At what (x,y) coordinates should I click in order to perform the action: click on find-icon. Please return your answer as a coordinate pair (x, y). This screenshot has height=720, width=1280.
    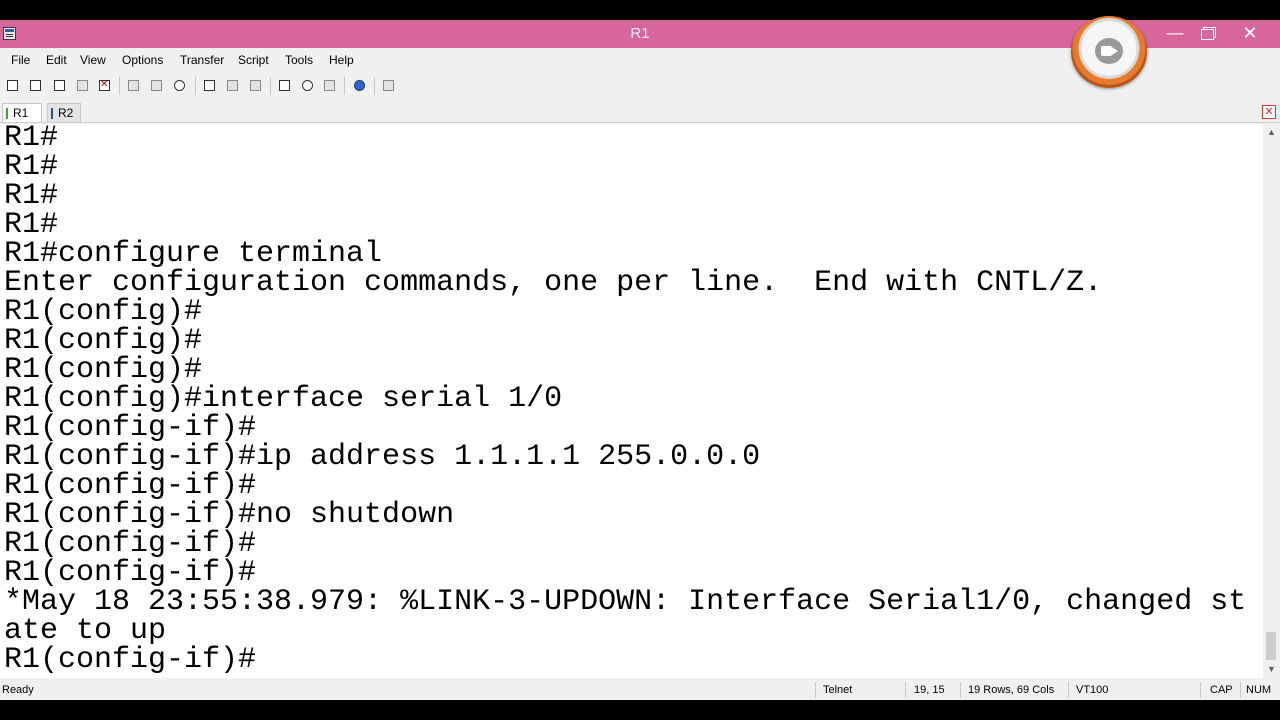
    Looking at the image, I should click on (180, 86).